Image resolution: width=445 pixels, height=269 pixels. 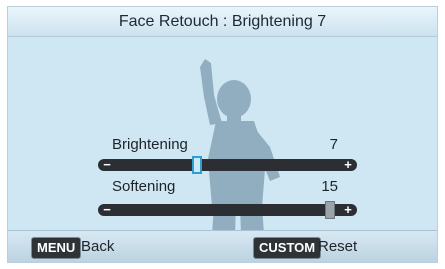 I want to click on reset-label: Reset, so click(x=337, y=247).